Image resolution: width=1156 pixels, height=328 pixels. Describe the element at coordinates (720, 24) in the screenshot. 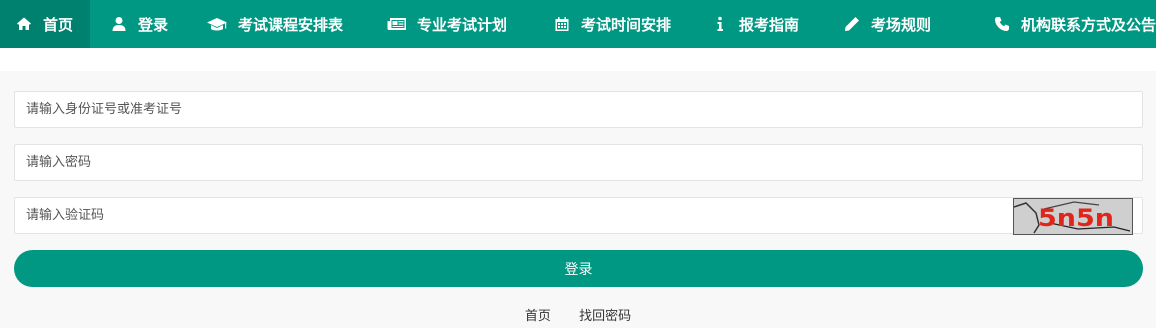

I see `info-icon` at that location.